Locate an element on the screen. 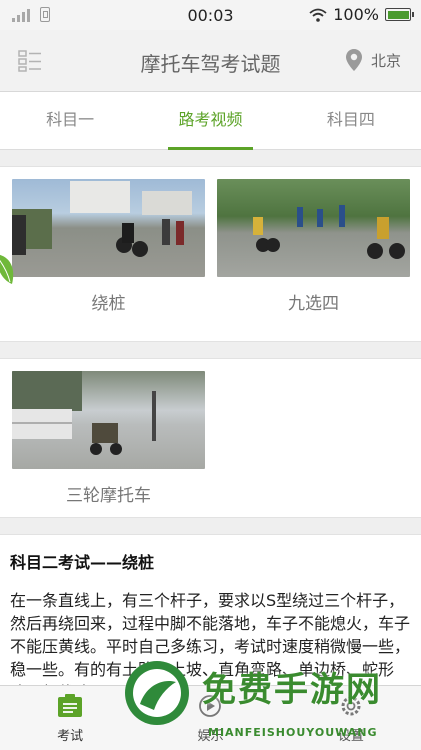  app-header: 摩托车驾考试题 北京 is located at coordinates (210, 61).